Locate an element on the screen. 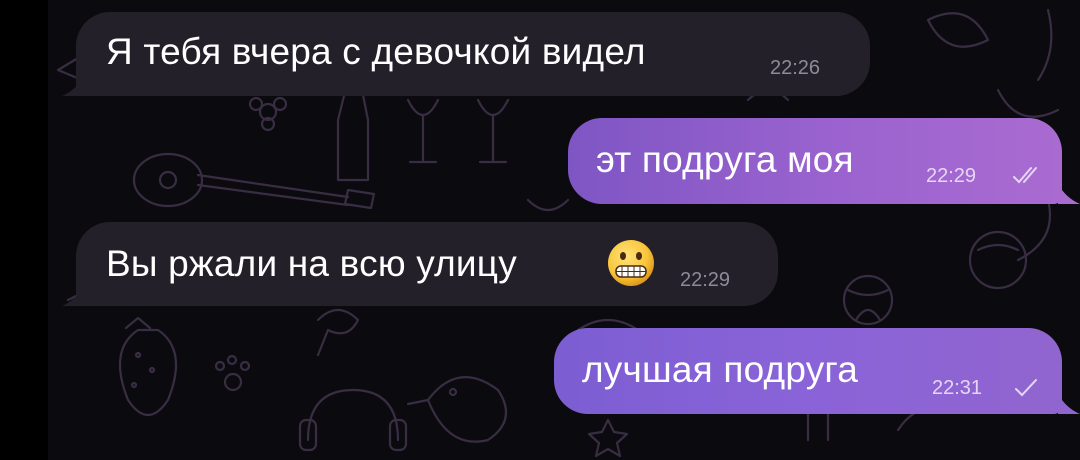 This screenshot has height=460, width=1080. grimacing-face-emoji-icon is located at coordinates (631, 263).